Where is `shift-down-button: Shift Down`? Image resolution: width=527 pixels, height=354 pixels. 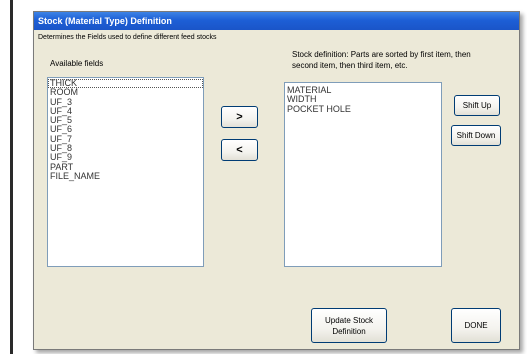 shift-down-button: Shift Down is located at coordinates (476, 135).